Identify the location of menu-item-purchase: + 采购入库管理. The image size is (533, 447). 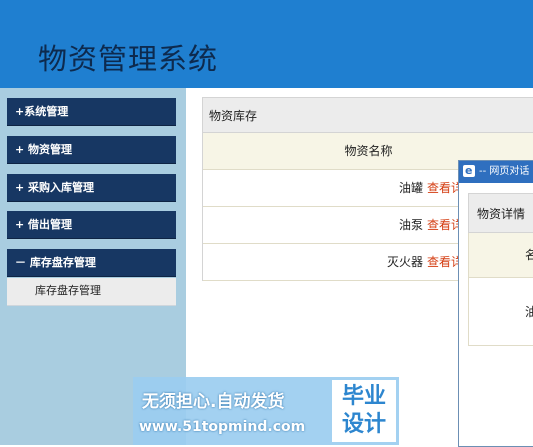
(91, 188).